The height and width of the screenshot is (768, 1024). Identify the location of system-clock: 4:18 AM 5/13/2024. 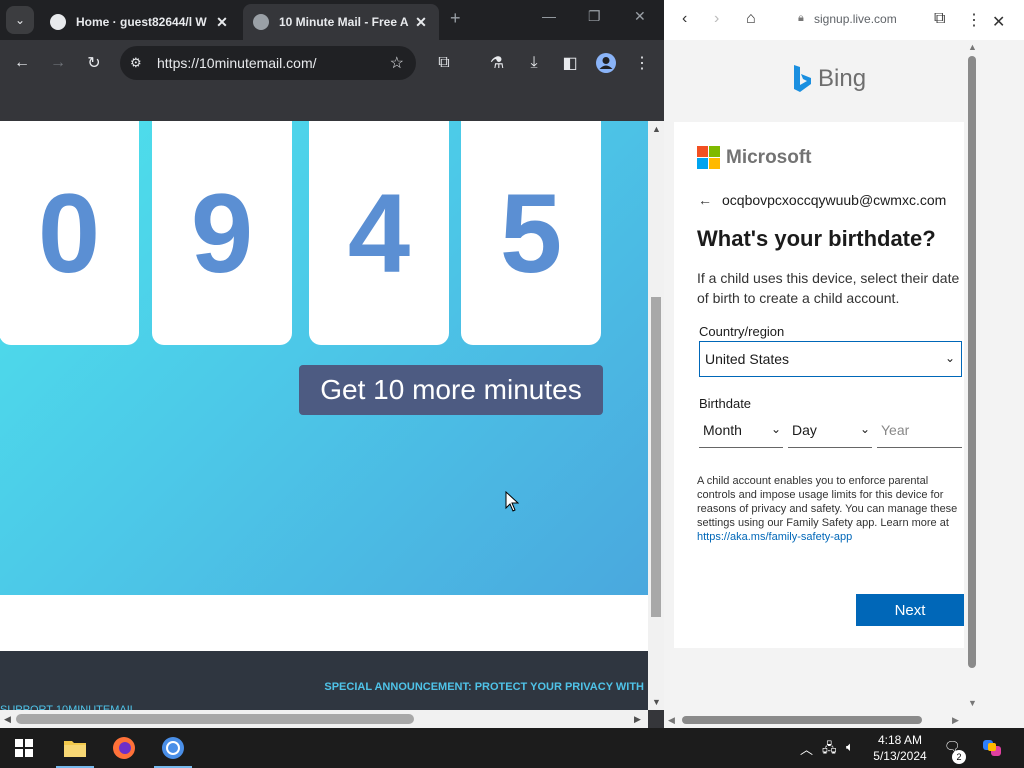
(900, 748).